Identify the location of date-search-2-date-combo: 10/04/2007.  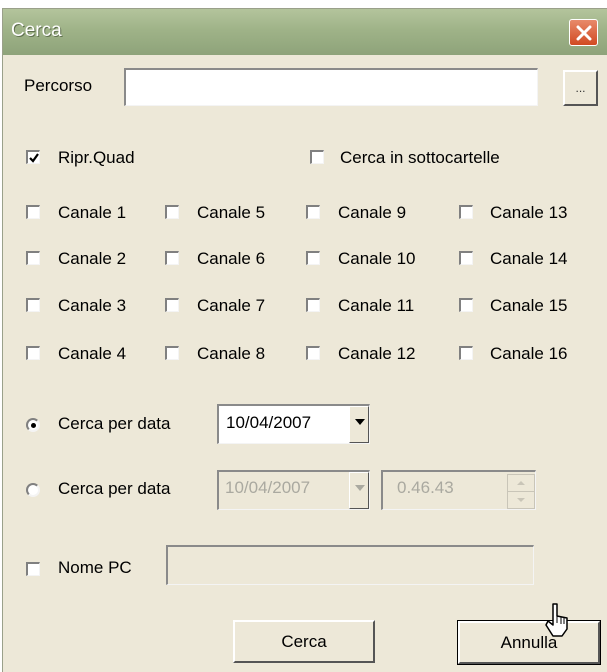
(293, 490).